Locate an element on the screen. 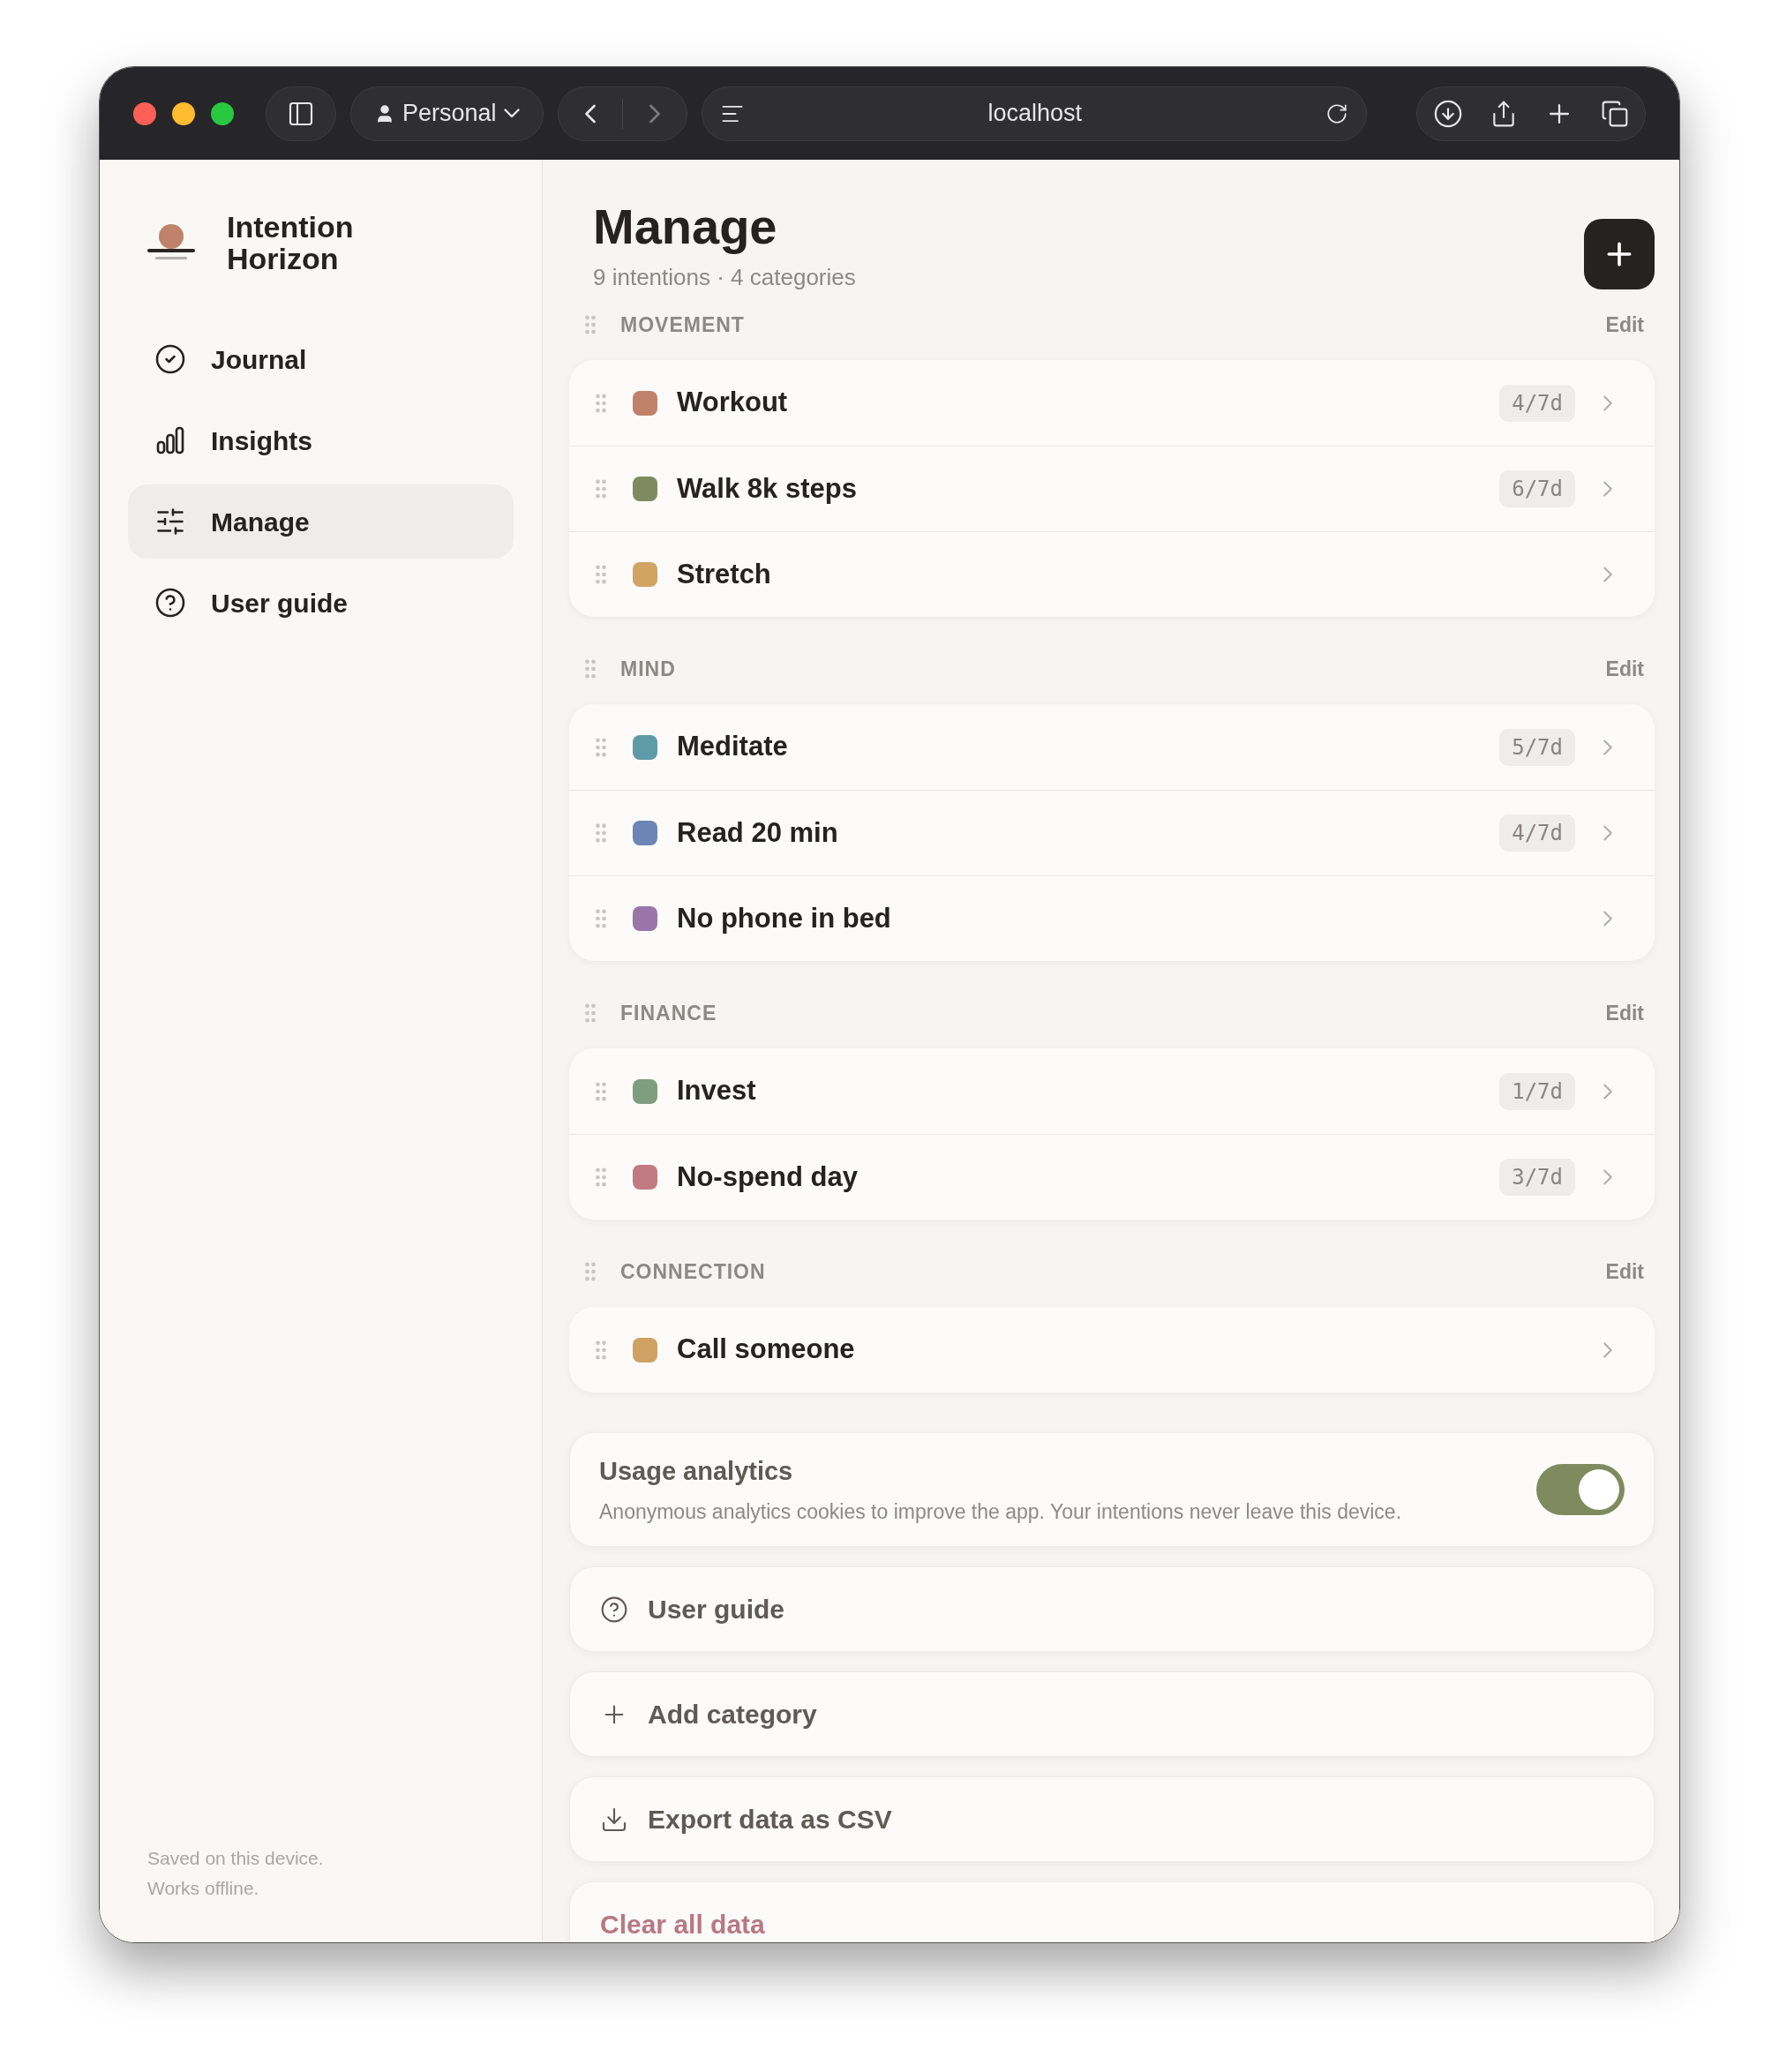  close-window-icon is located at coordinates (144, 113).